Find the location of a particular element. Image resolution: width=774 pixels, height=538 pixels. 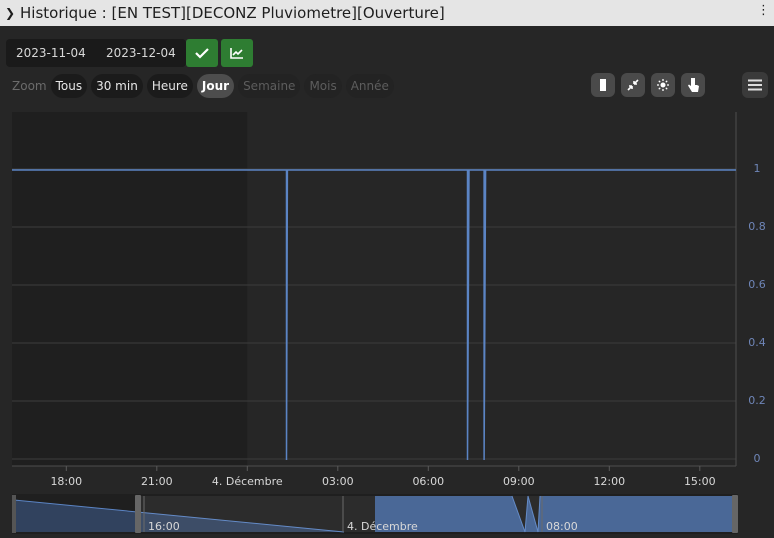

x-tick-label: 03:00 is located at coordinates (338, 481).